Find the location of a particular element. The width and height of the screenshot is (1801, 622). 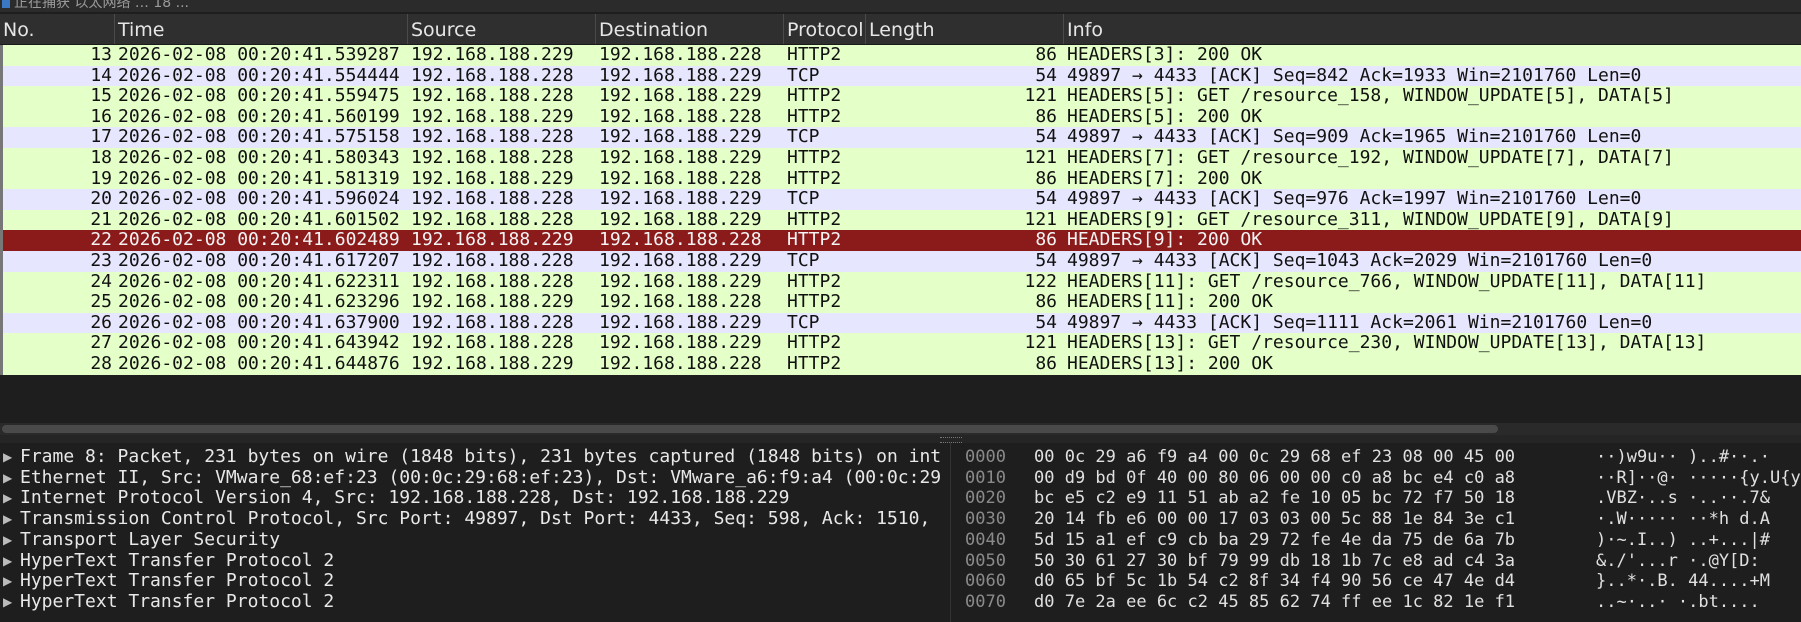

column-header-source: Source is located at coordinates (501, 29).